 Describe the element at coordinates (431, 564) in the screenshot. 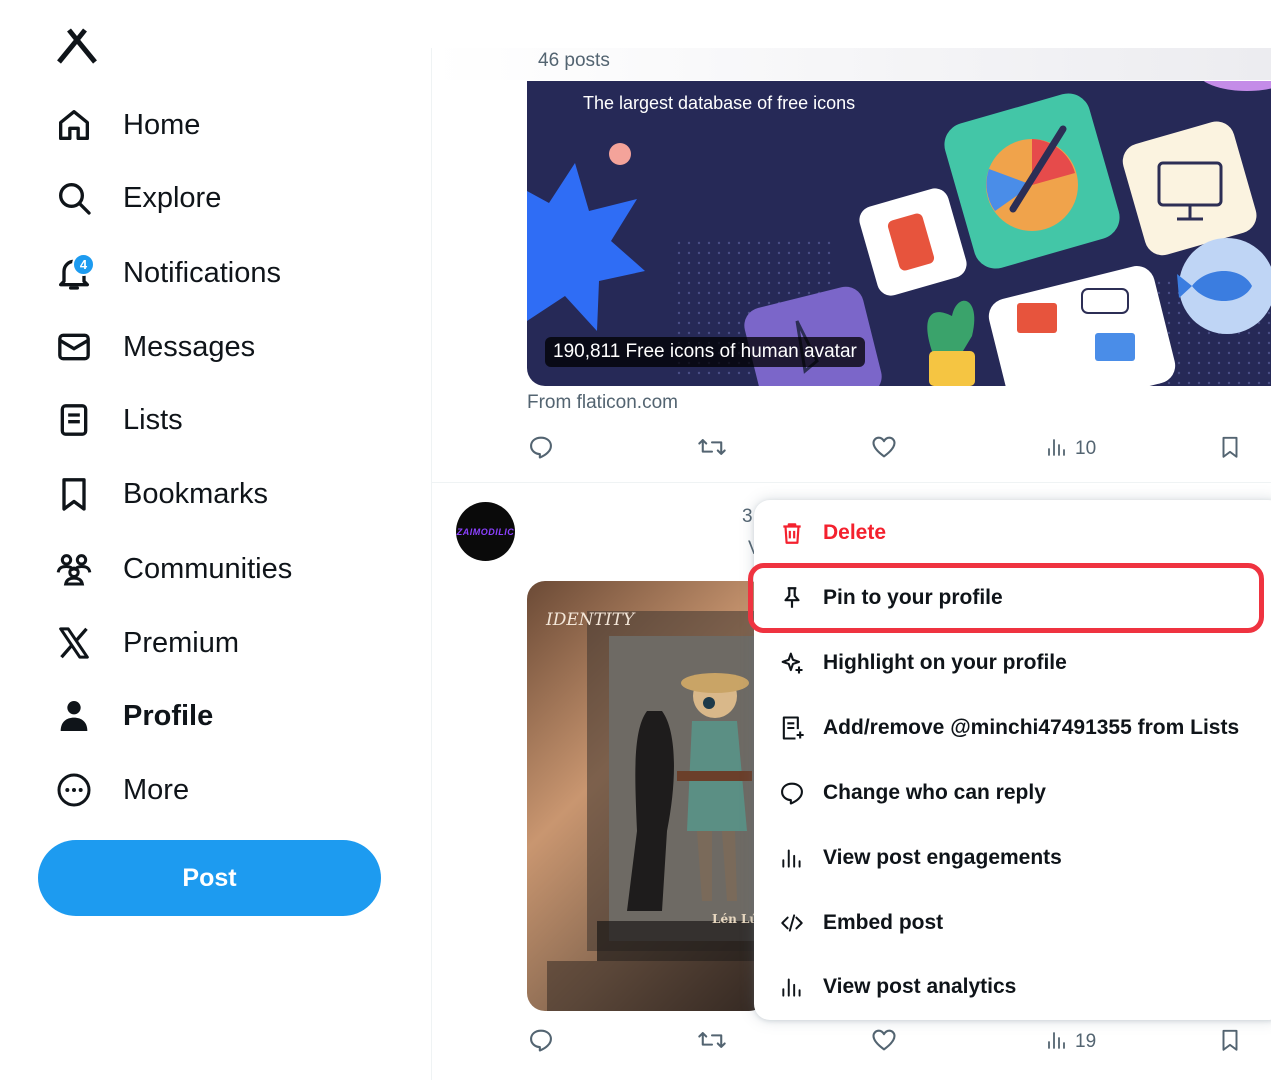

I see `column-divider` at that location.